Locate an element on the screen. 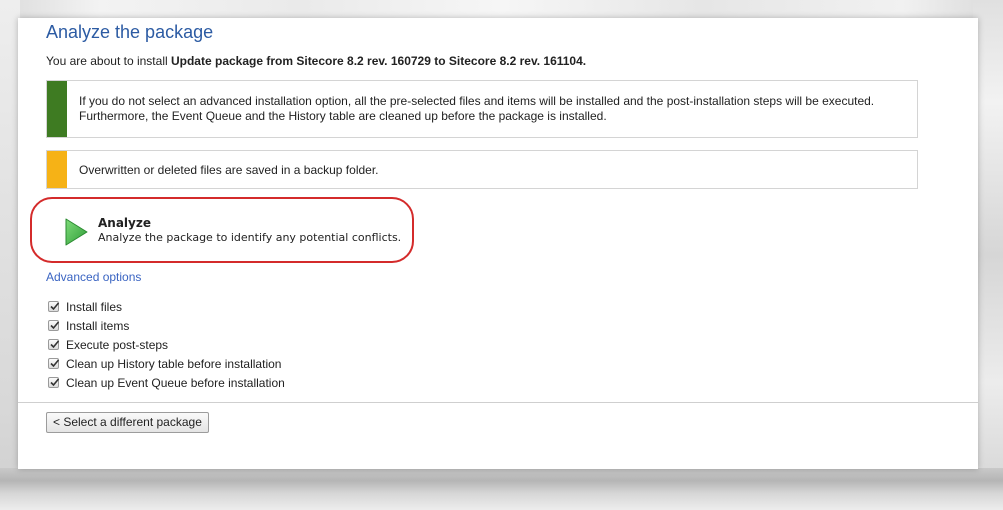  info-notice-bar is located at coordinates (57, 109).